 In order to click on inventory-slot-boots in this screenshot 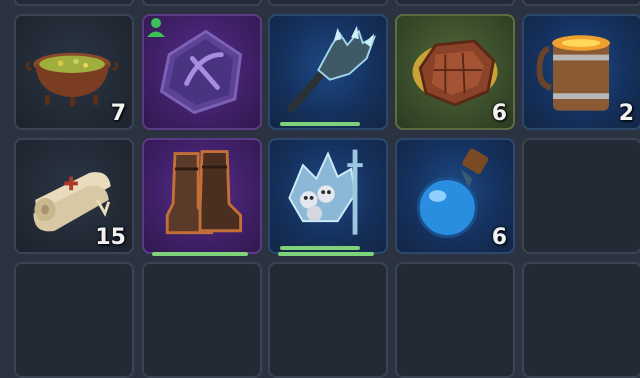, I will do `click(202, 196)`.